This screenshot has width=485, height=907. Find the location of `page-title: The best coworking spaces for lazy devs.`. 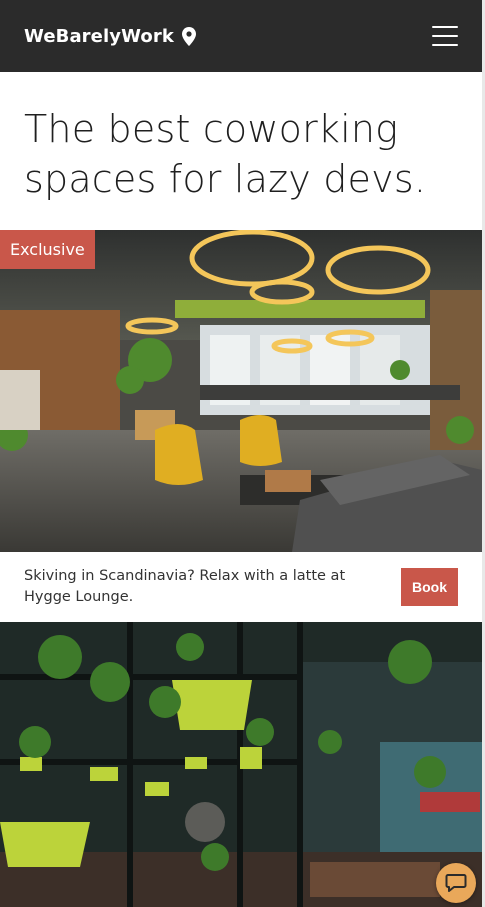

page-title: The best coworking spaces for lazy devs. is located at coordinates (225, 154).